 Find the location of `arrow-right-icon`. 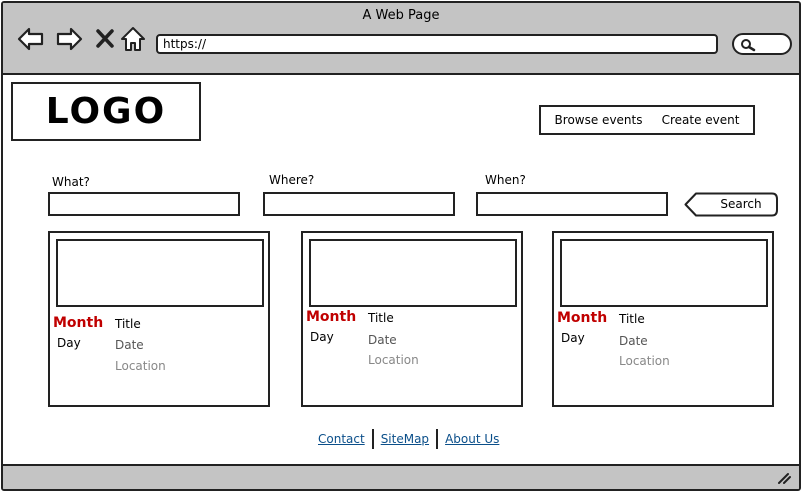

arrow-right-icon is located at coordinates (69, 39).